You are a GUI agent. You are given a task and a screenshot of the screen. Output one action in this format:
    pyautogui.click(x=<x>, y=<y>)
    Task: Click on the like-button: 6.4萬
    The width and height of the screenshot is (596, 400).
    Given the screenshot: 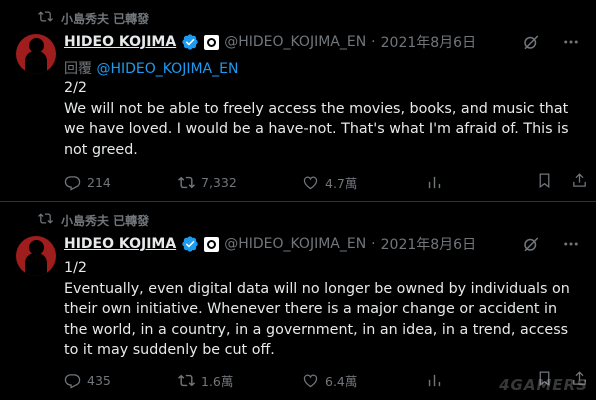 What is the action you would take?
    pyautogui.click(x=364, y=380)
    